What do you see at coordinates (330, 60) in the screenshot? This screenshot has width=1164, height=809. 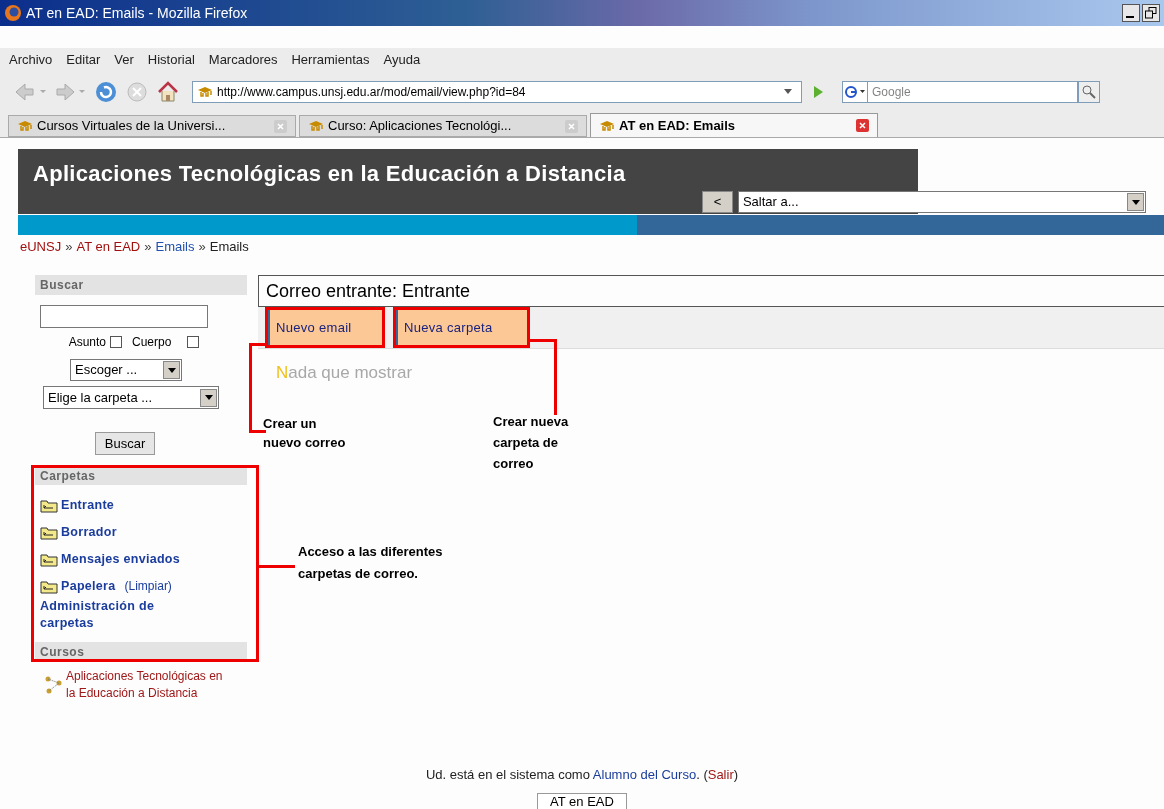 I see `menu-item: Herramientas` at bounding box center [330, 60].